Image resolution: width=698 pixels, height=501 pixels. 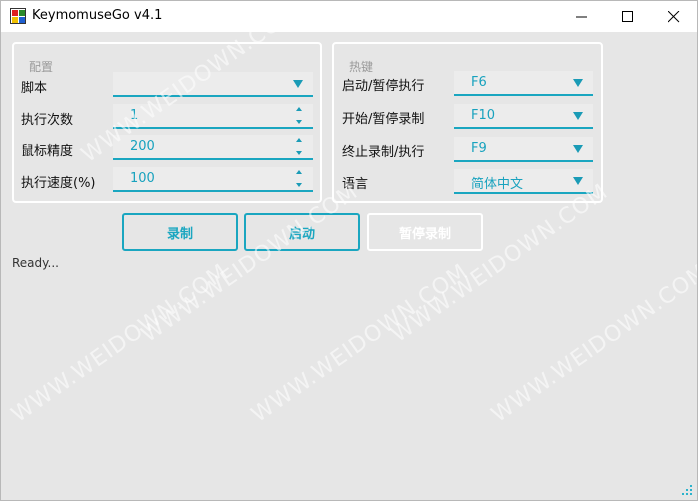 I want to click on precision-spinbox: 200, so click(x=213, y=147).